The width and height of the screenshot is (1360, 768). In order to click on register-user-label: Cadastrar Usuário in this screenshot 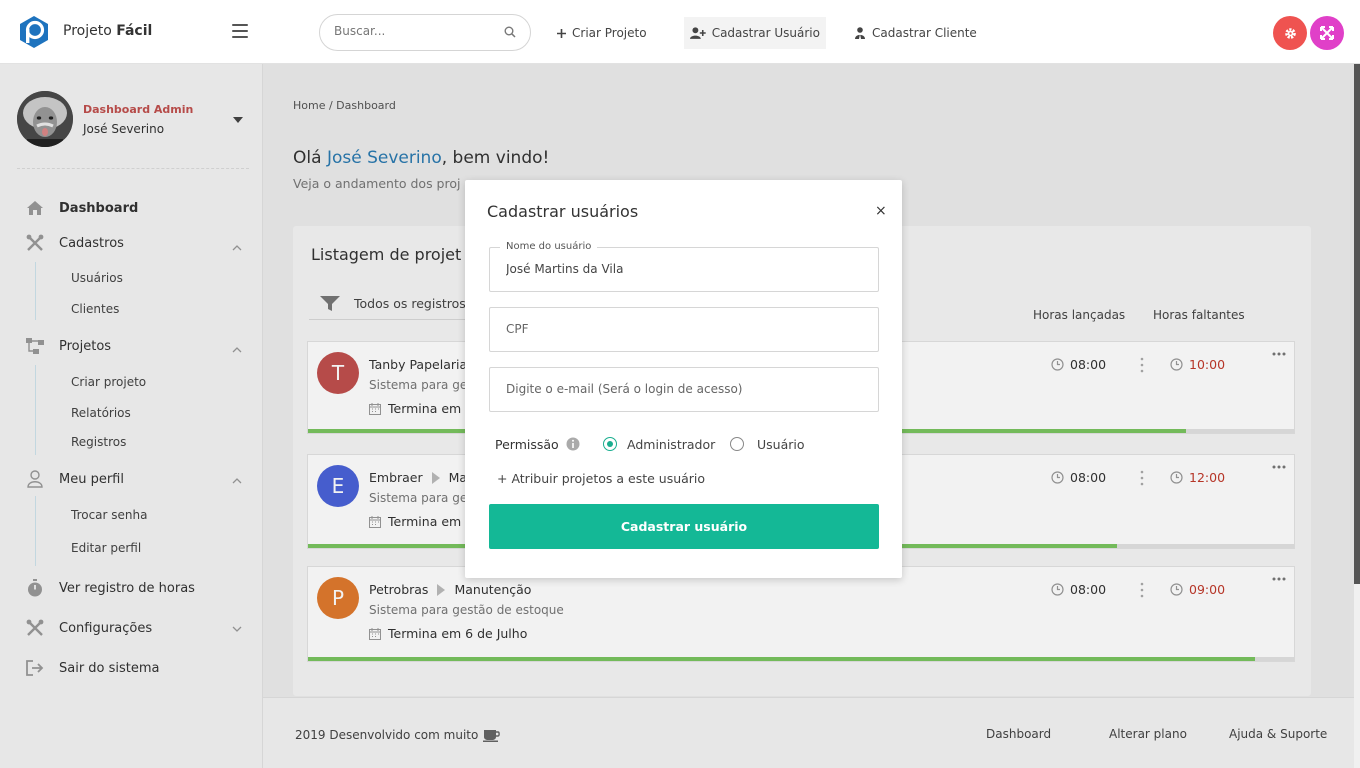, I will do `click(765, 33)`.